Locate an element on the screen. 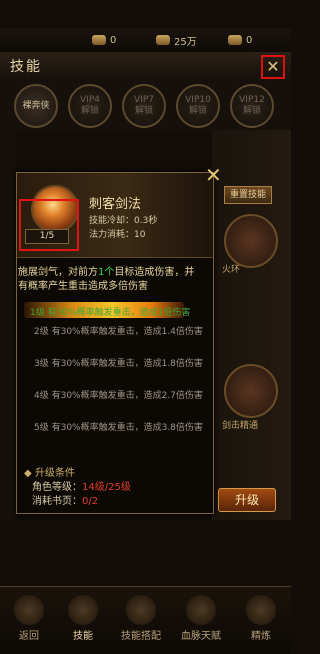  back-icon is located at coordinates (29, 610).